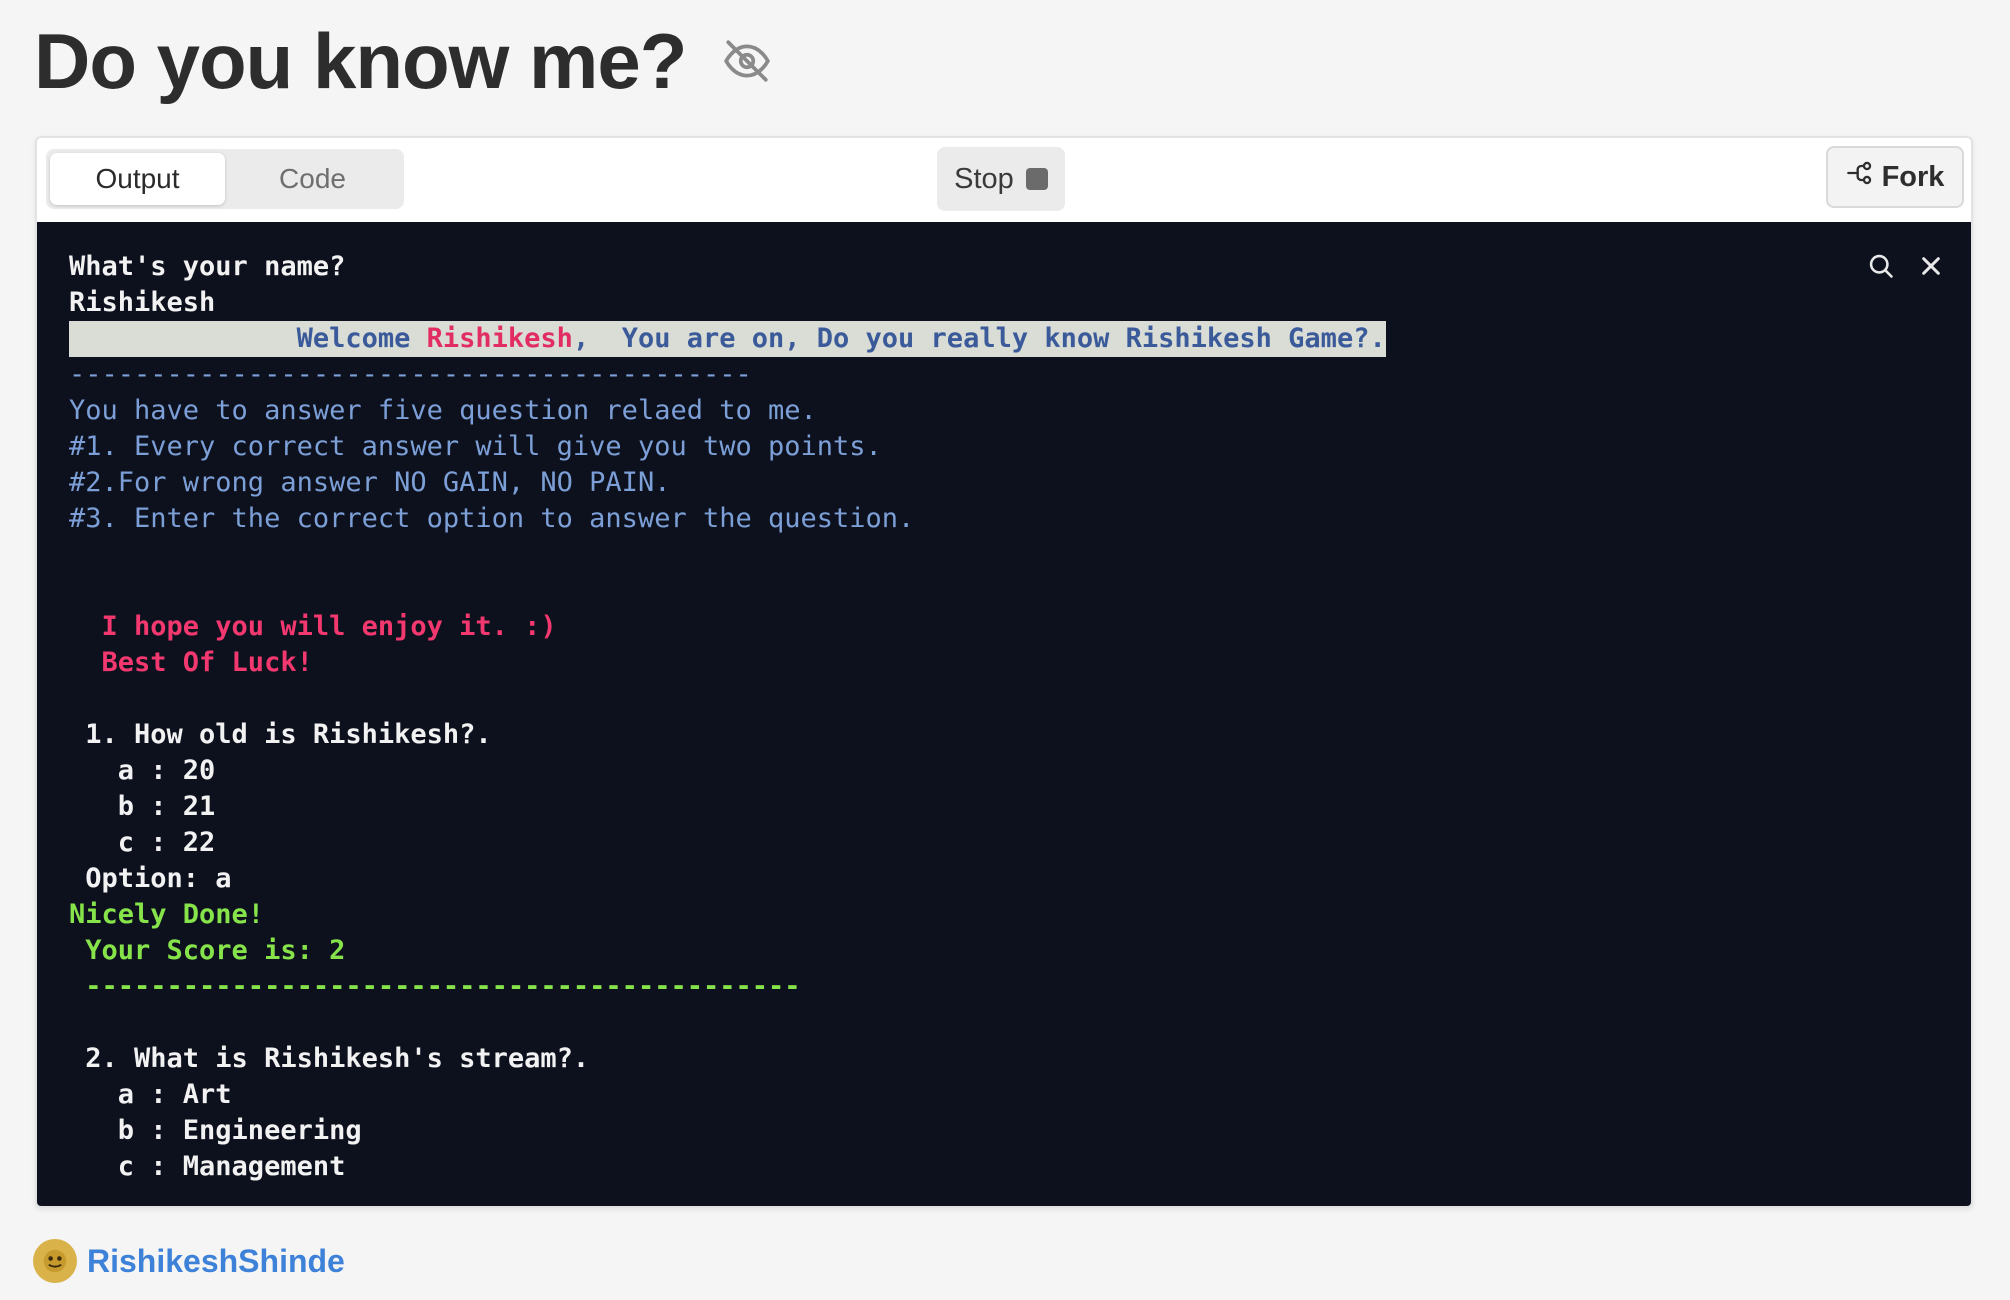 This screenshot has width=2010, height=1300. I want to click on console-line: c : 22, so click(142, 842).